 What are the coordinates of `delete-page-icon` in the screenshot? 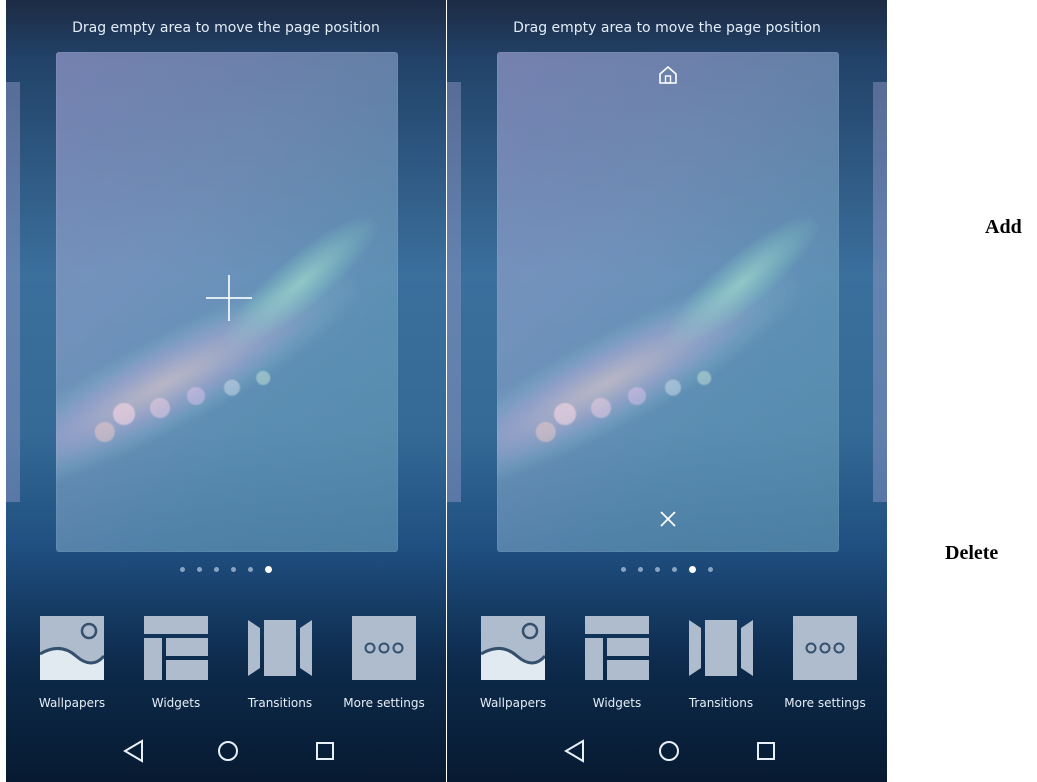 It's located at (668, 519).